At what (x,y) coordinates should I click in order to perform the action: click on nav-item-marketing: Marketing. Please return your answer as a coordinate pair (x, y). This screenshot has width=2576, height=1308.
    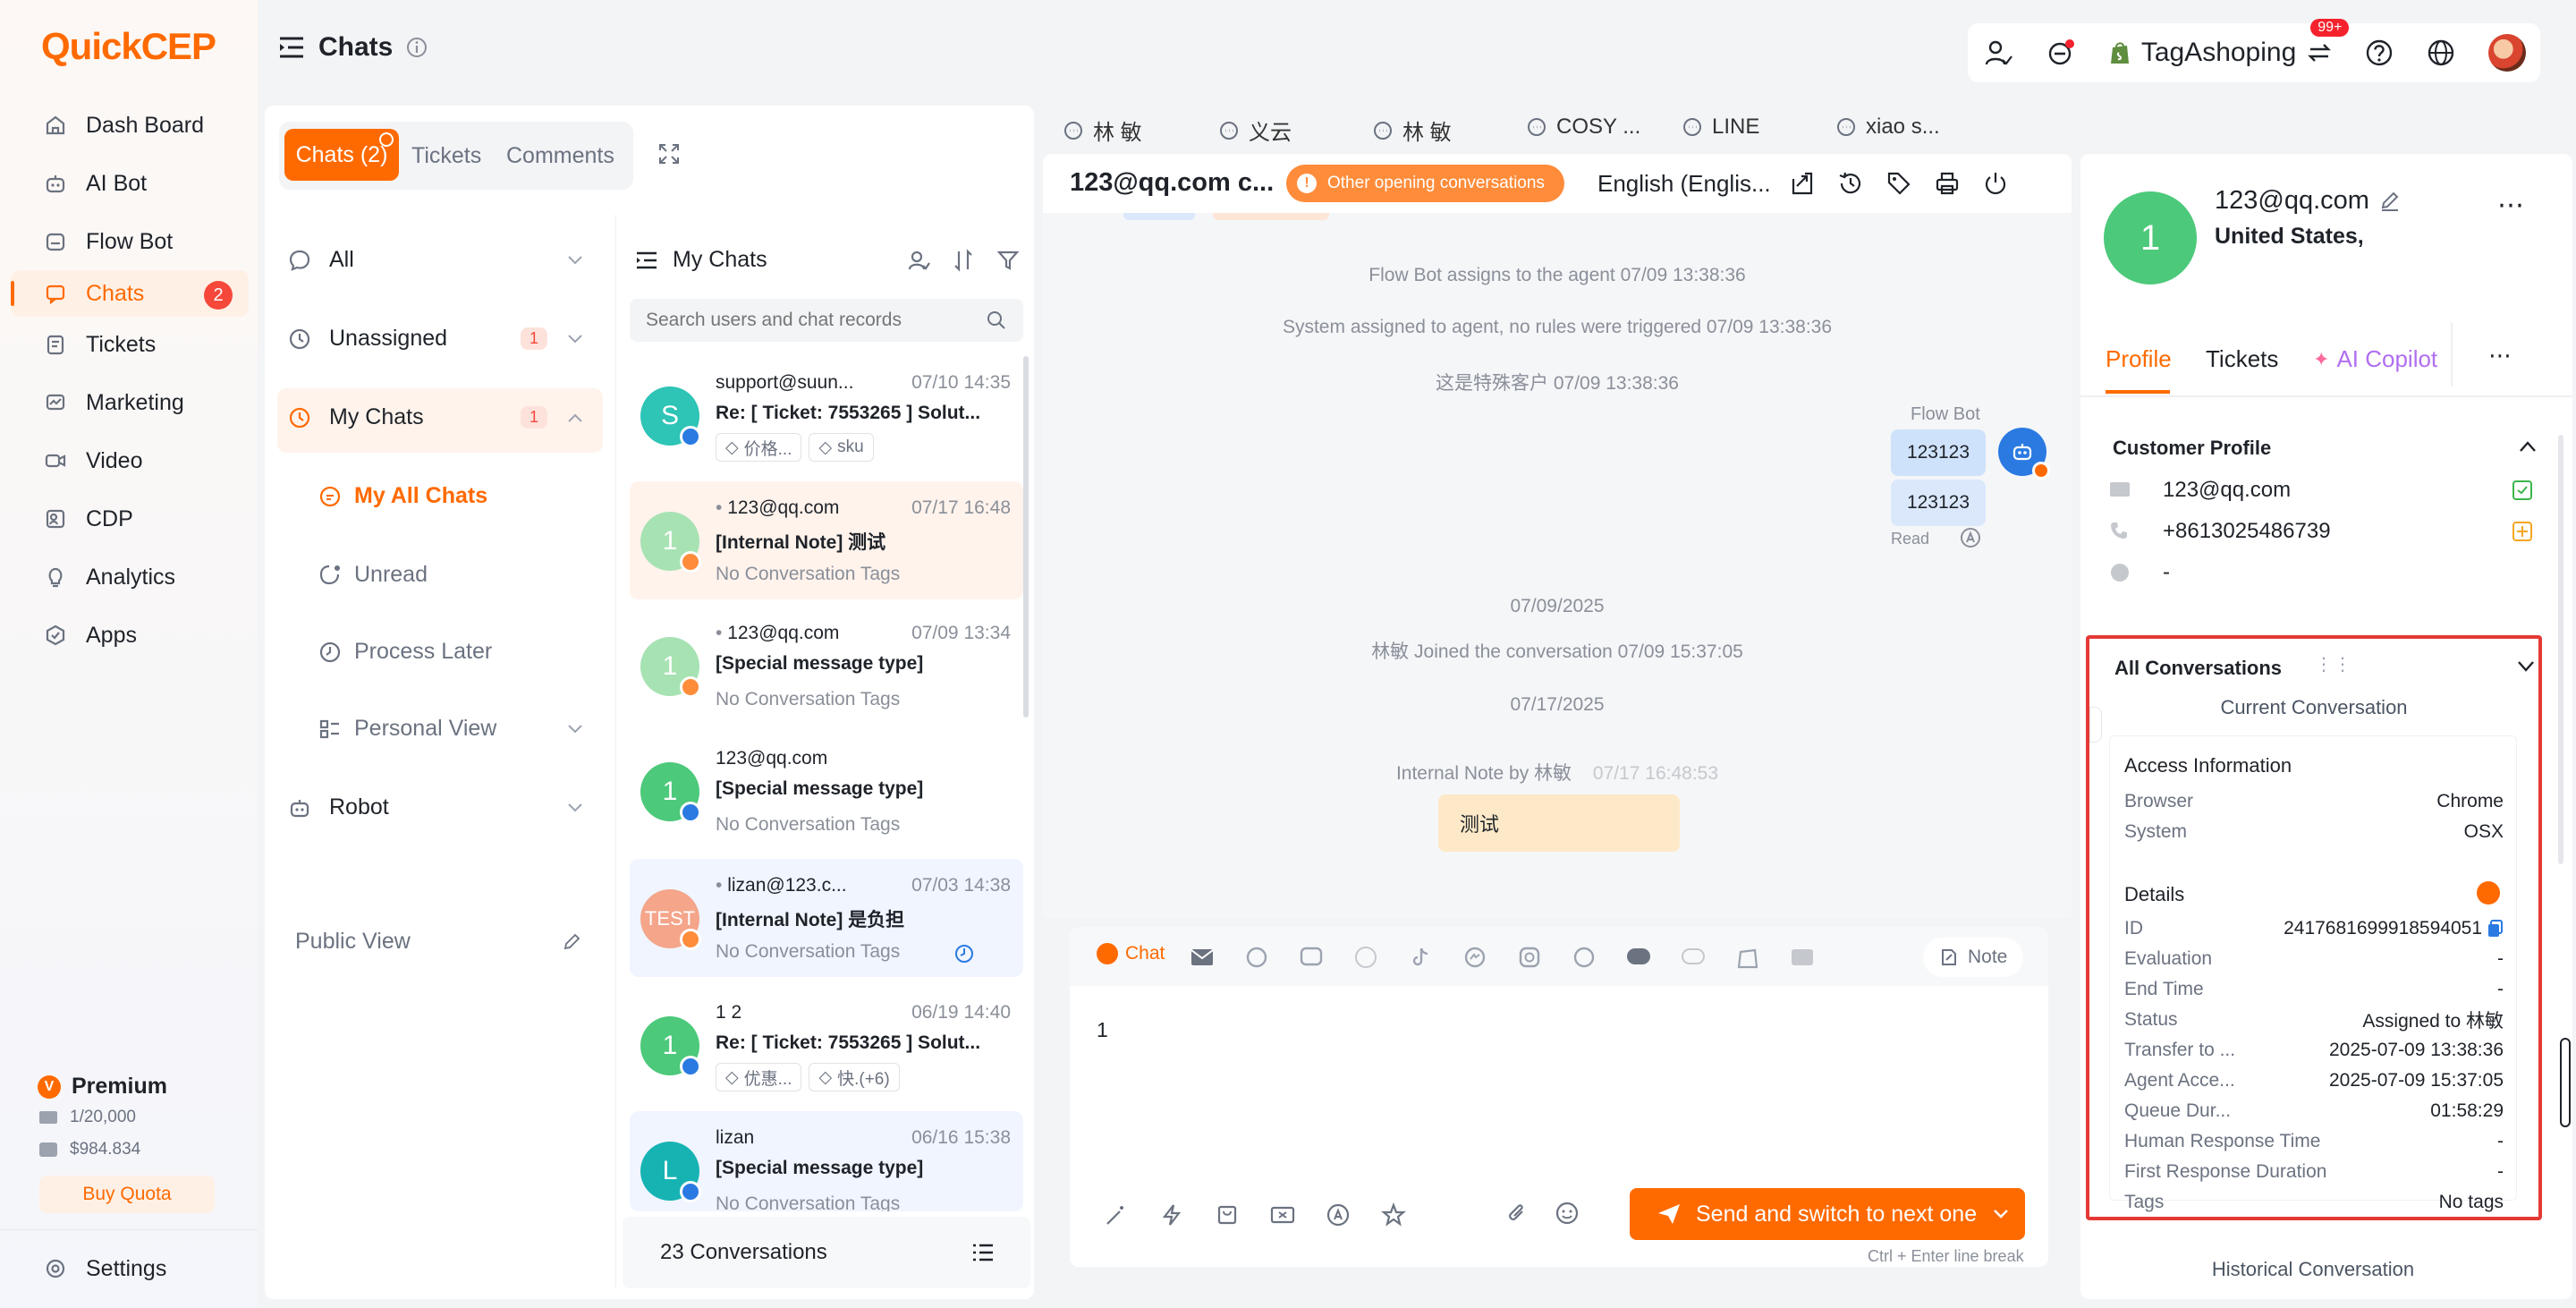
    Looking at the image, I should click on (130, 402).